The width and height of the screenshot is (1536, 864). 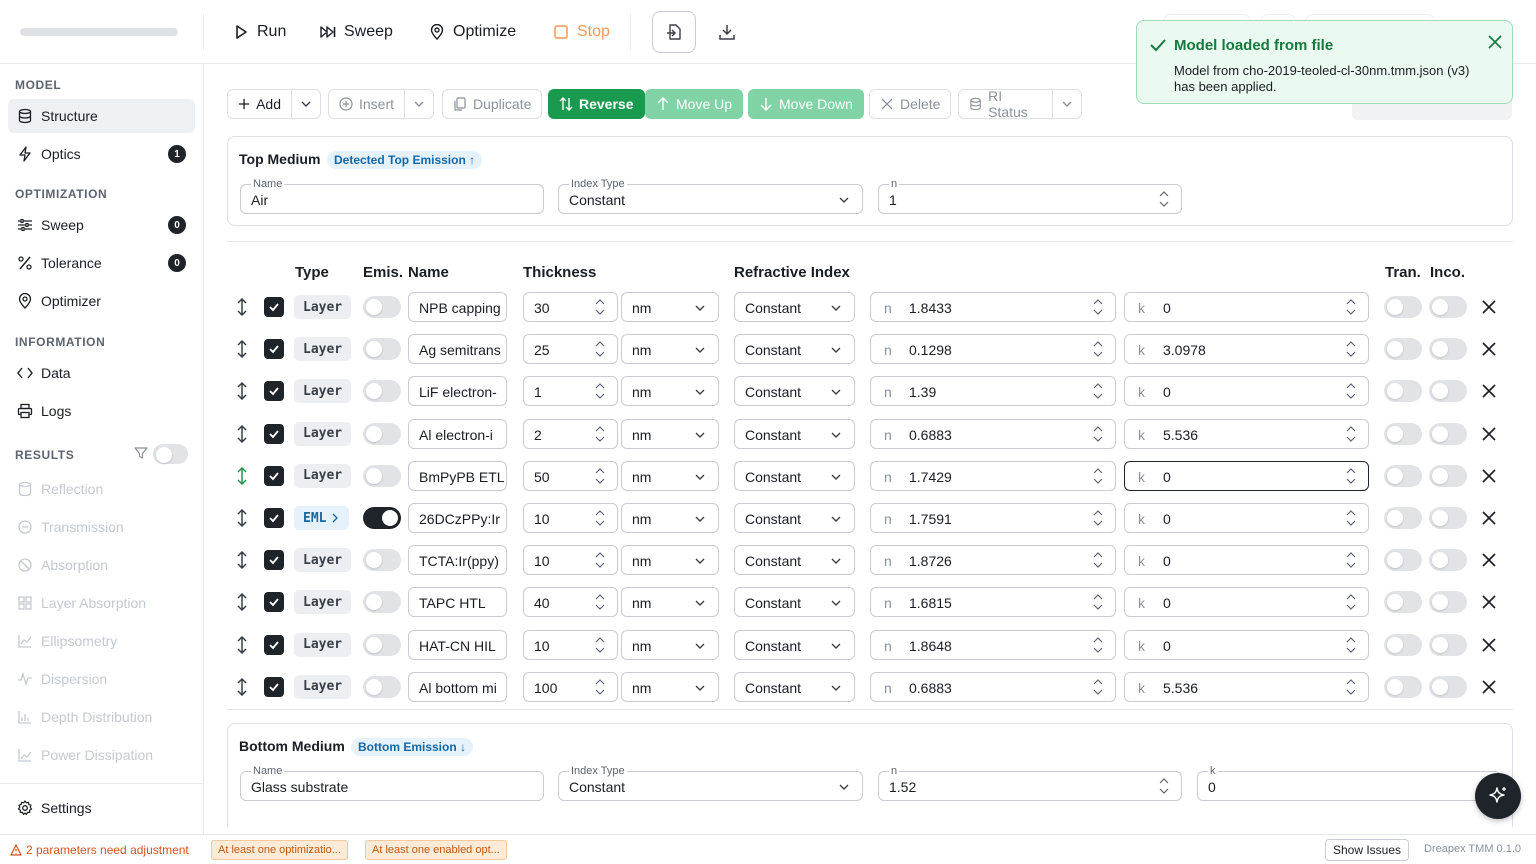 What do you see at coordinates (259, 104) in the screenshot?
I see `add-button: Add` at bounding box center [259, 104].